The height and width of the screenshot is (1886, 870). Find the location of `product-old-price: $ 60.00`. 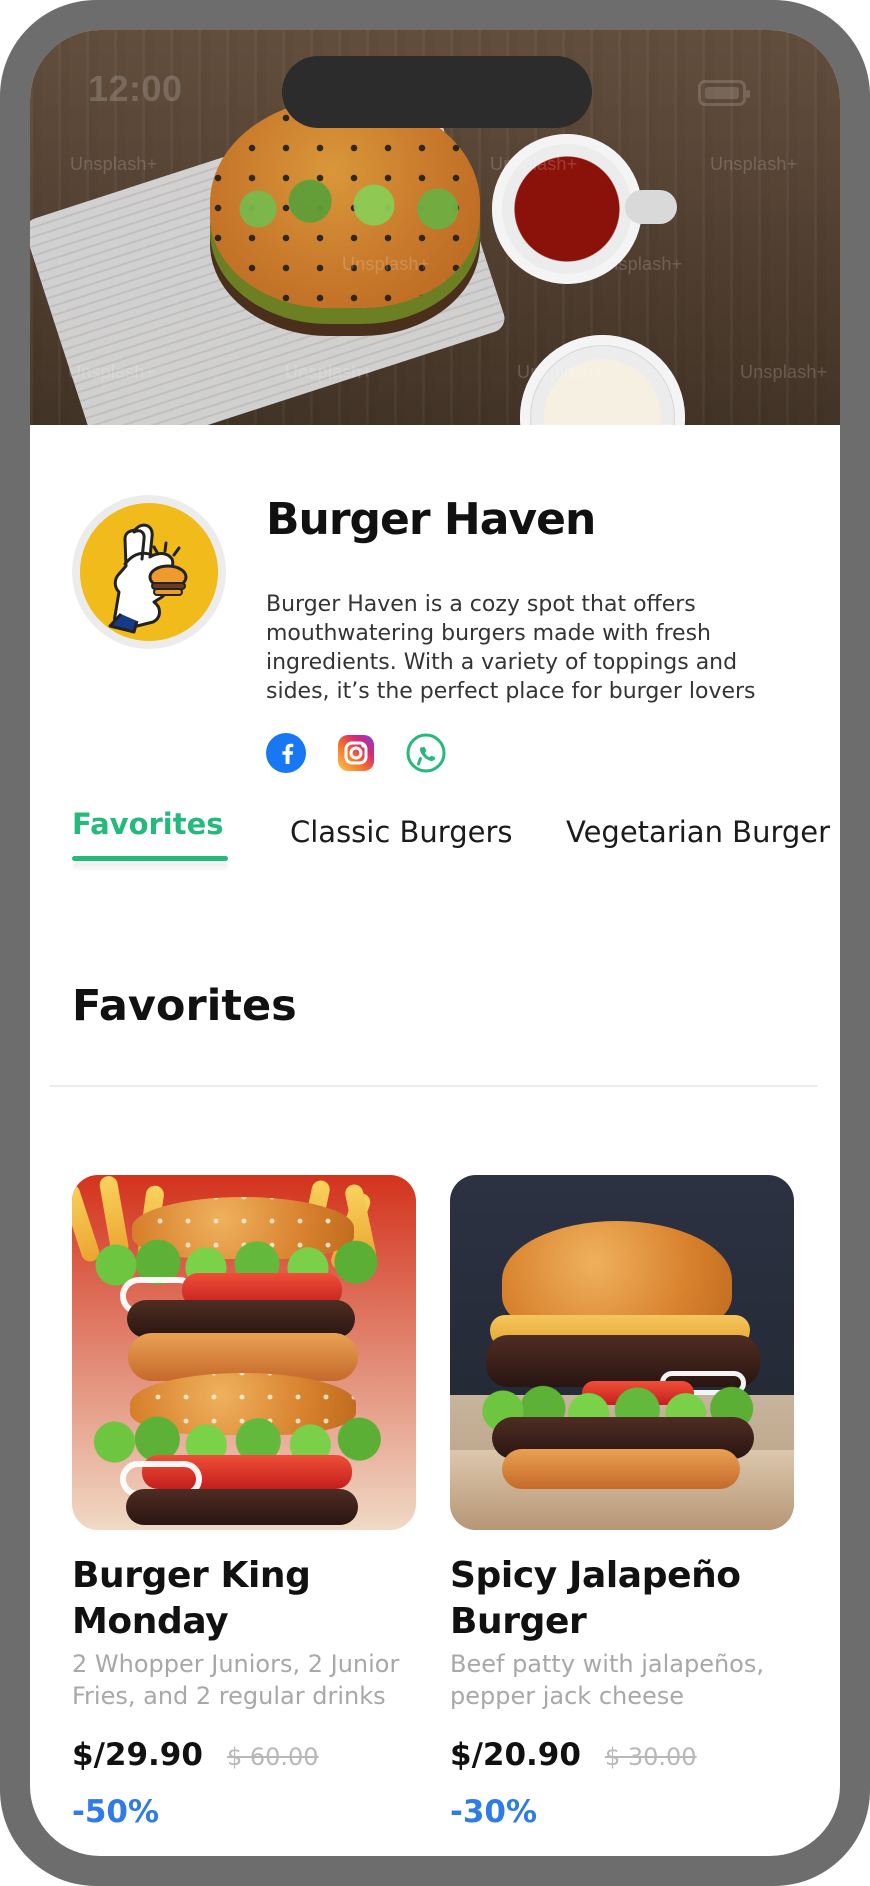

product-old-price: $ 60.00 is located at coordinates (272, 1757).